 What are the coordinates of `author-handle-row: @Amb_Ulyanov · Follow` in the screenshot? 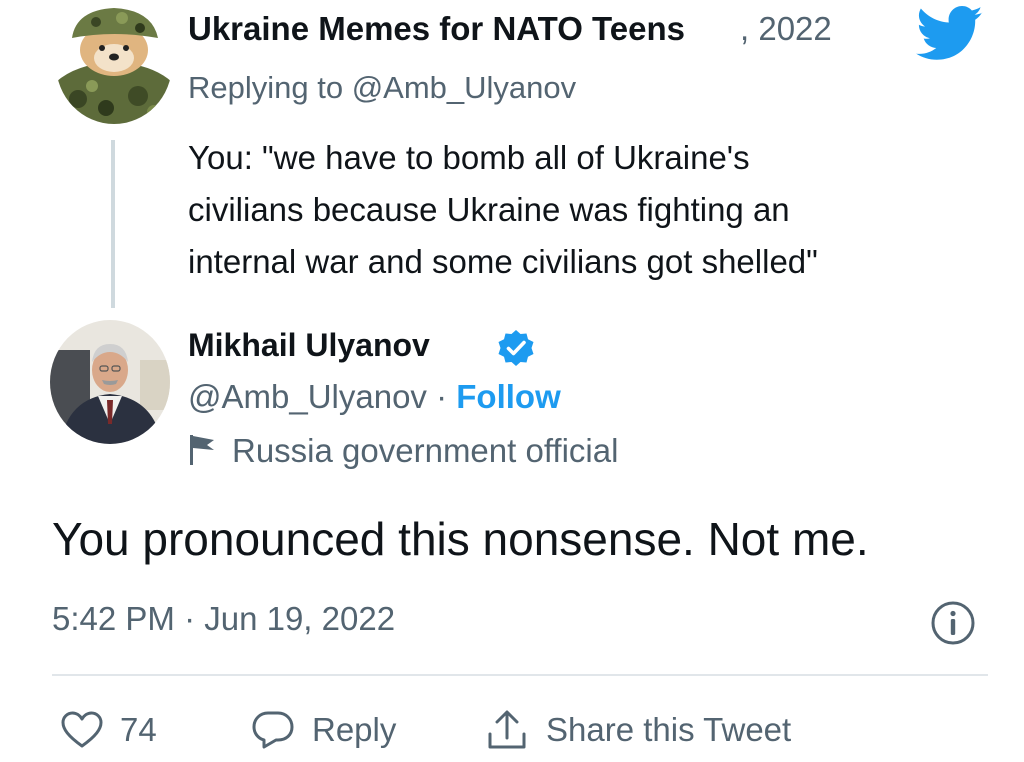 It's located at (374, 397).